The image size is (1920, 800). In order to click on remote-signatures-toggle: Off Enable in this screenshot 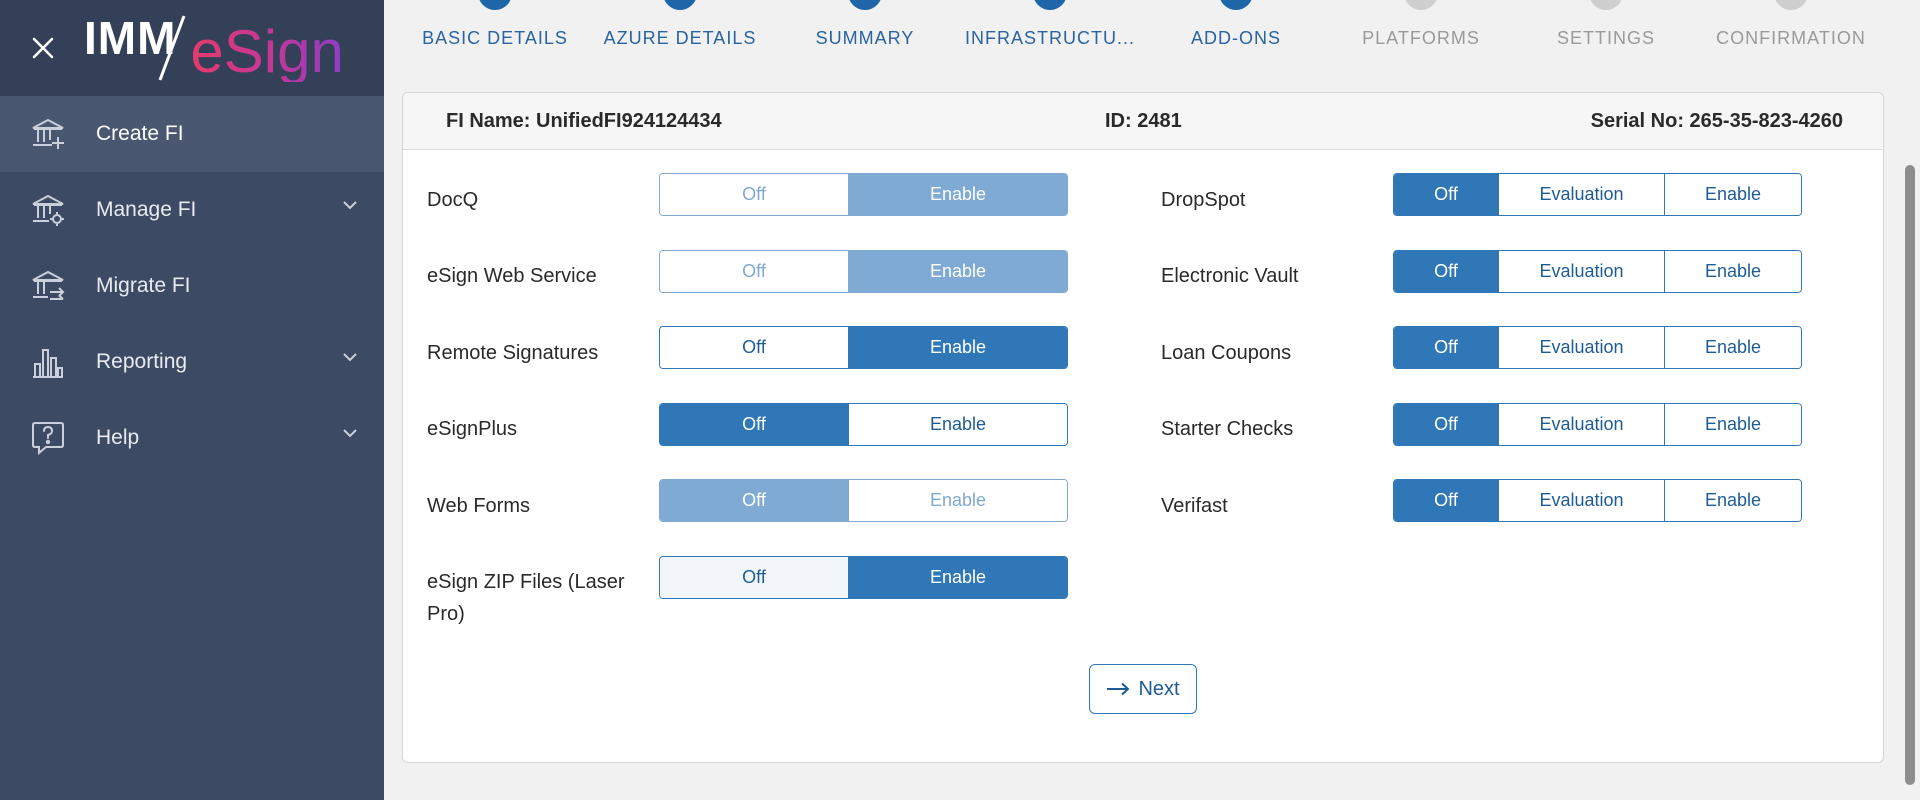, I will do `click(863, 347)`.